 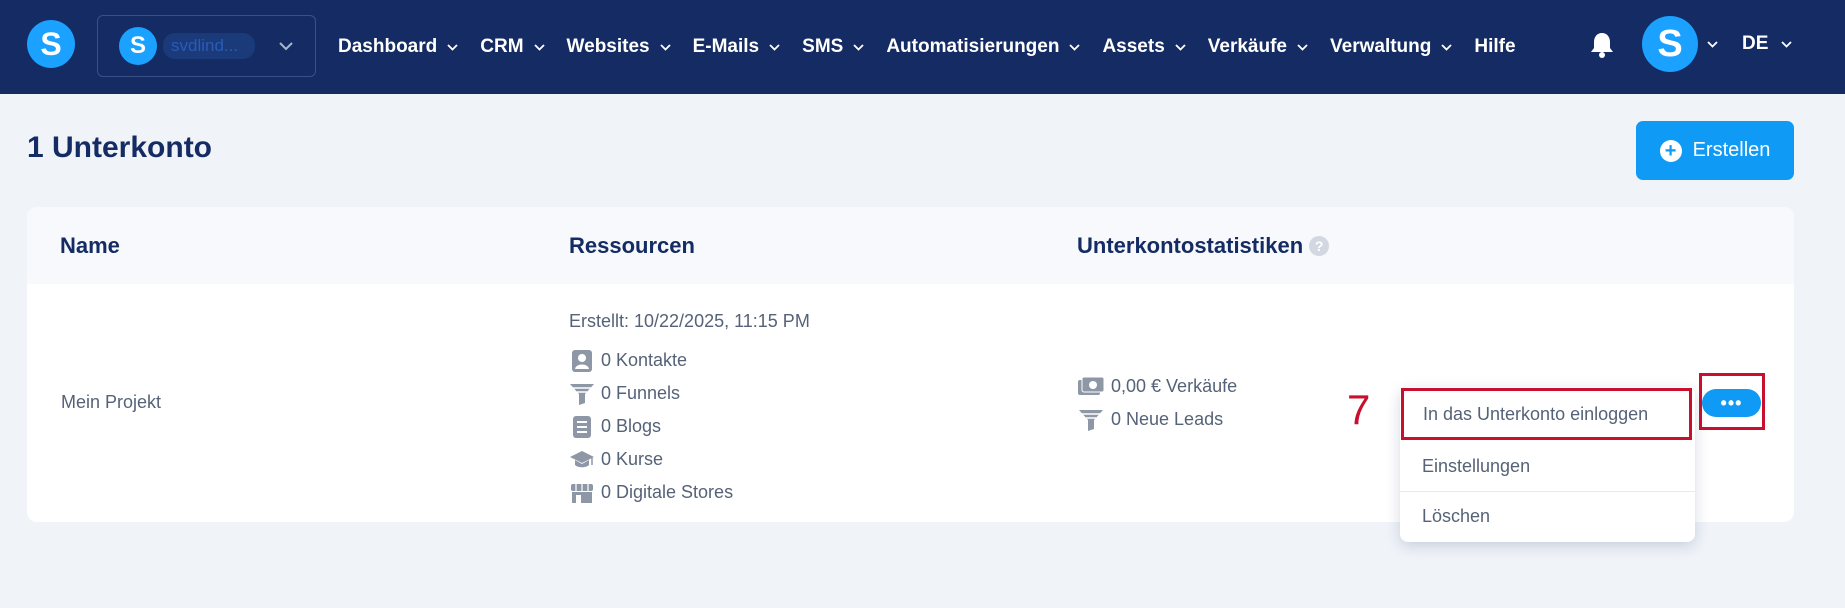 What do you see at coordinates (1381, 46) in the screenshot?
I see `nav-item-label: Verwaltung` at bounding box center [1381, 46].